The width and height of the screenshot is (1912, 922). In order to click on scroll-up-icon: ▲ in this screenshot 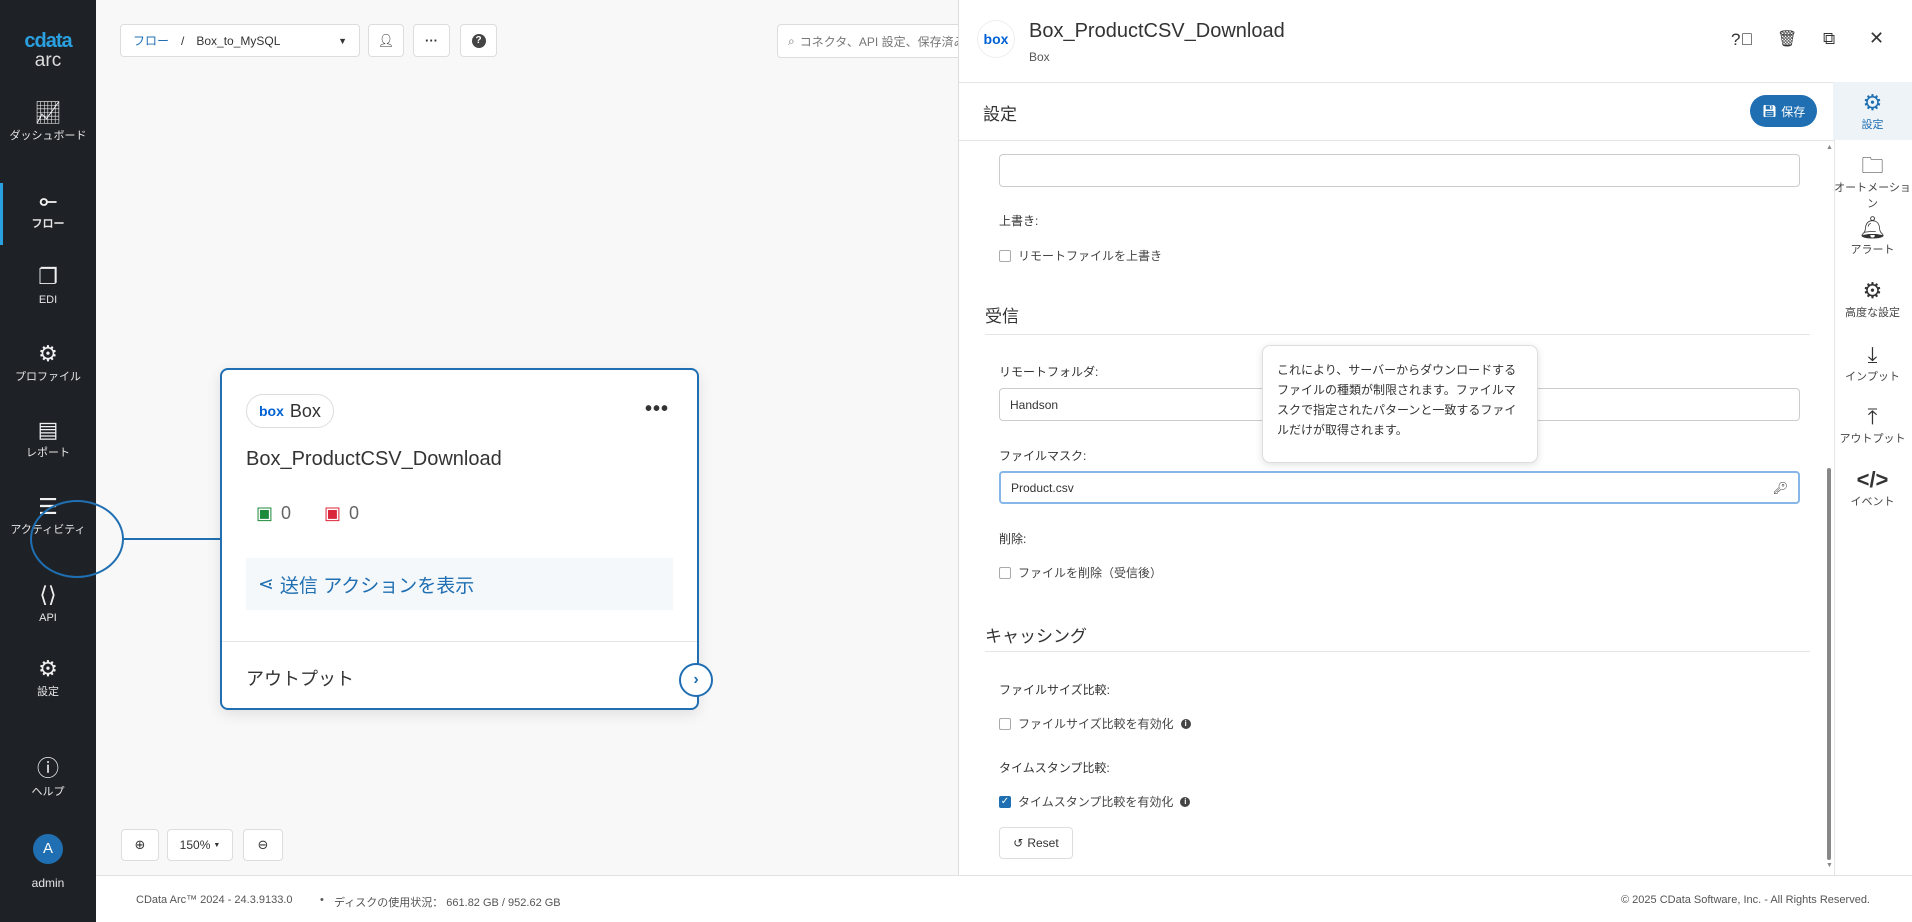, I will do `click(1829, 147)`.